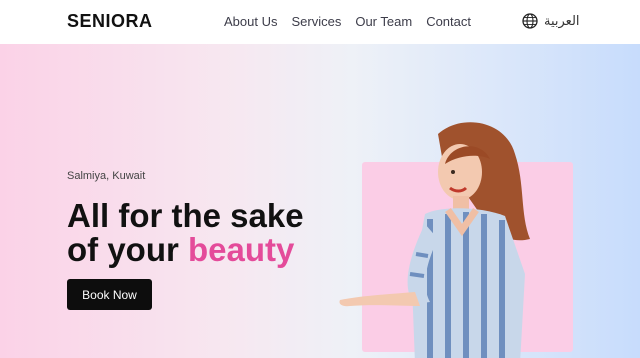 The height and width of the screenshot is (358, 640). I want to click on headline-accent: beauty, so click(241, 249).